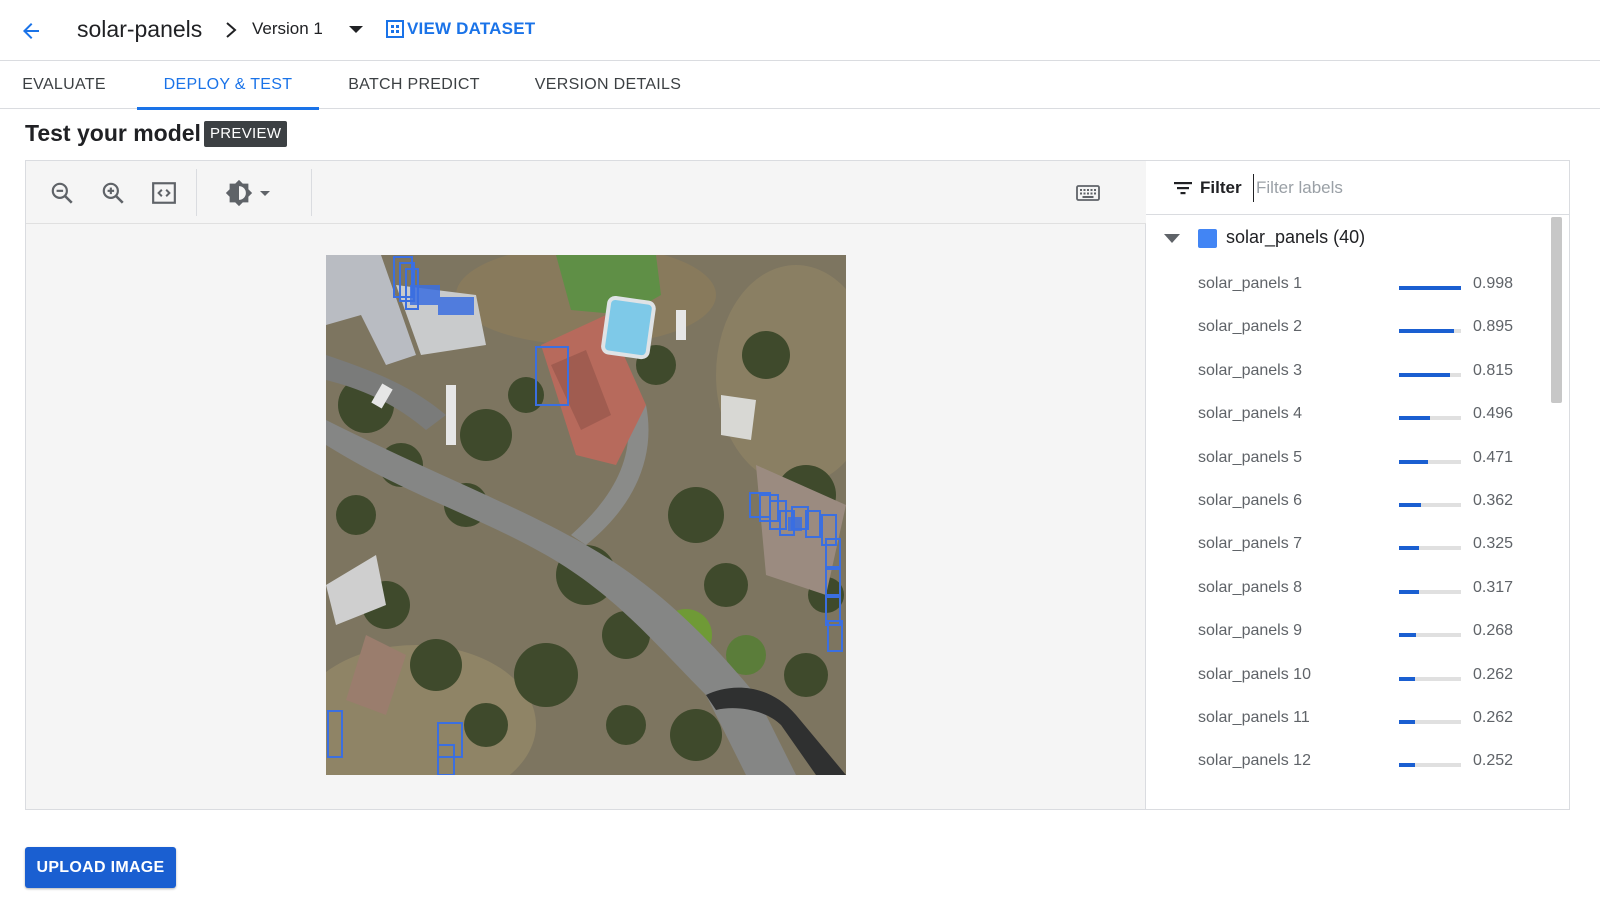  Describe the element at coordinates (100, 867) in the screenshot. I see `upload-image-button: UPLOAD IMAGE` at that location.